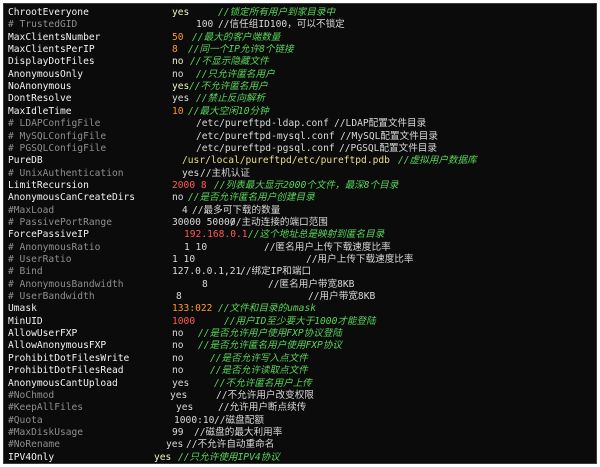 The height and width of the screenshot is (467, 600). I want to click on config-value: 1000:10, so click(194, 420).